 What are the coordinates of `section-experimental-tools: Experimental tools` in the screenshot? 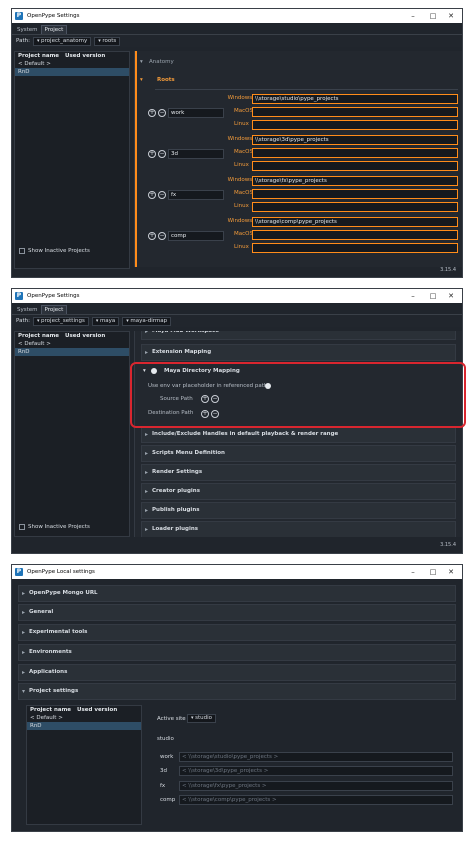 It's located at (237, 632).